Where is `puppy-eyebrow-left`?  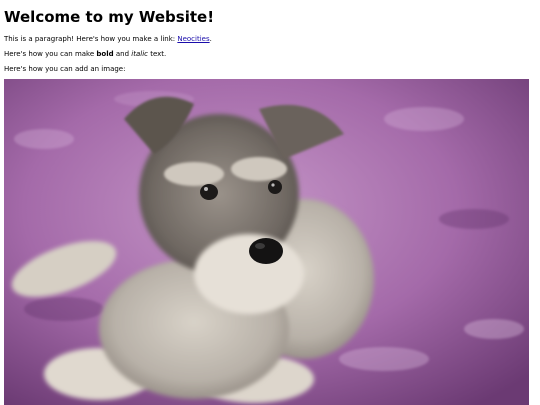 puppy-eyebrow-left is located at coordinates (194, 174).